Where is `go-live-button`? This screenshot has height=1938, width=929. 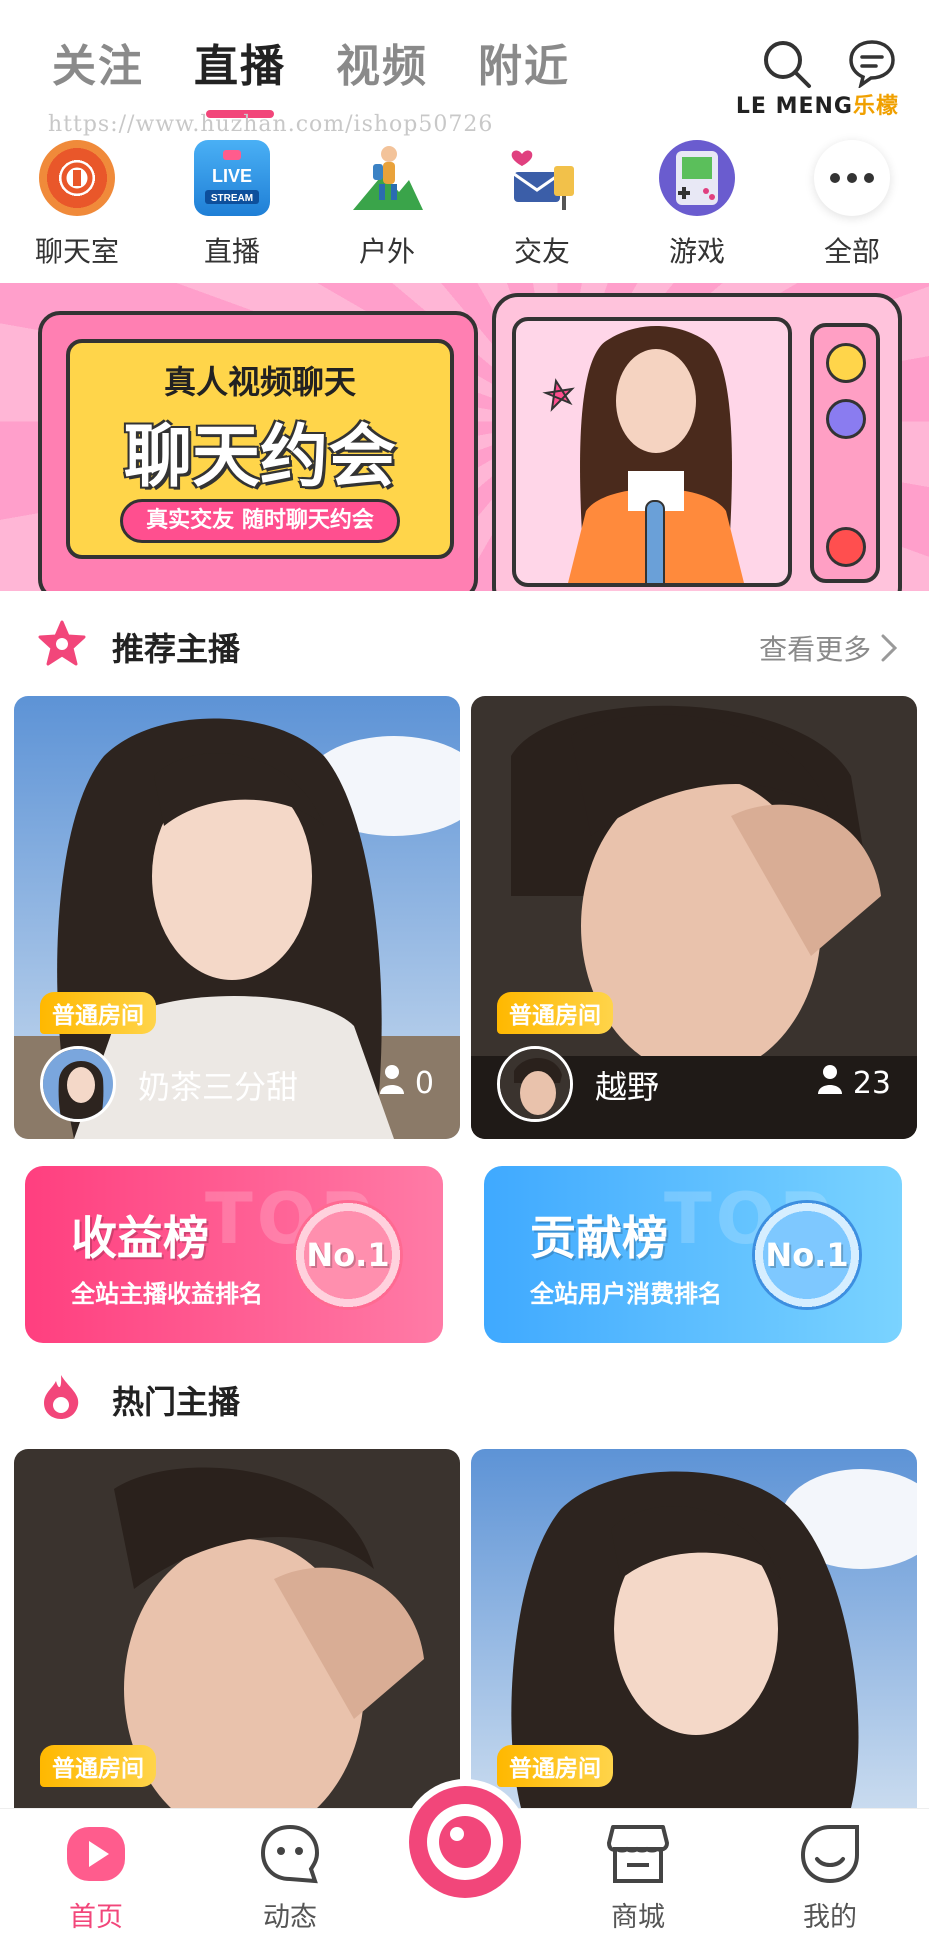
go-live-button is located at coordinates (465, 1842).